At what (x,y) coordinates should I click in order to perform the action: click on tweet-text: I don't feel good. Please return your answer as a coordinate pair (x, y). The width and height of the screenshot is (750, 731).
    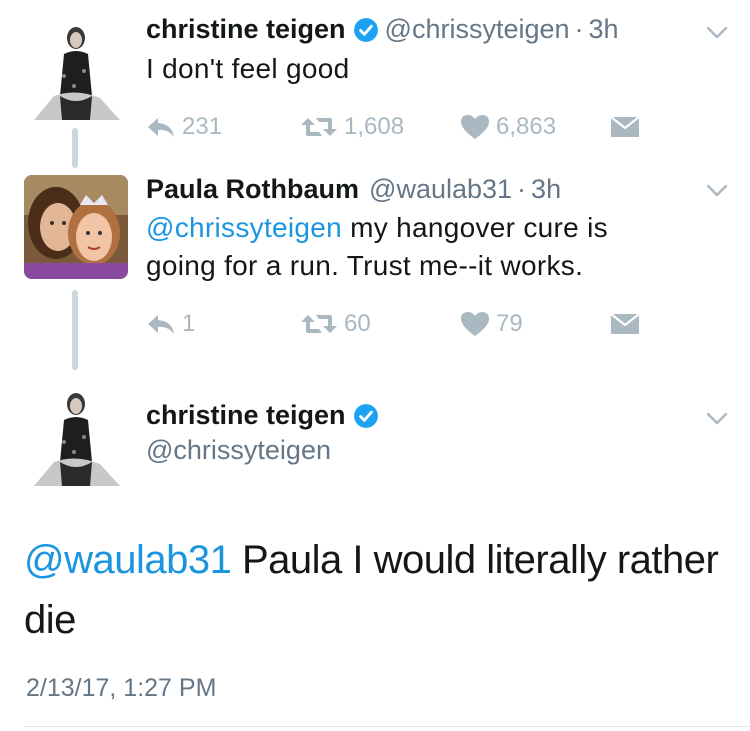
    Looking at the image, I should click on (248, 68).